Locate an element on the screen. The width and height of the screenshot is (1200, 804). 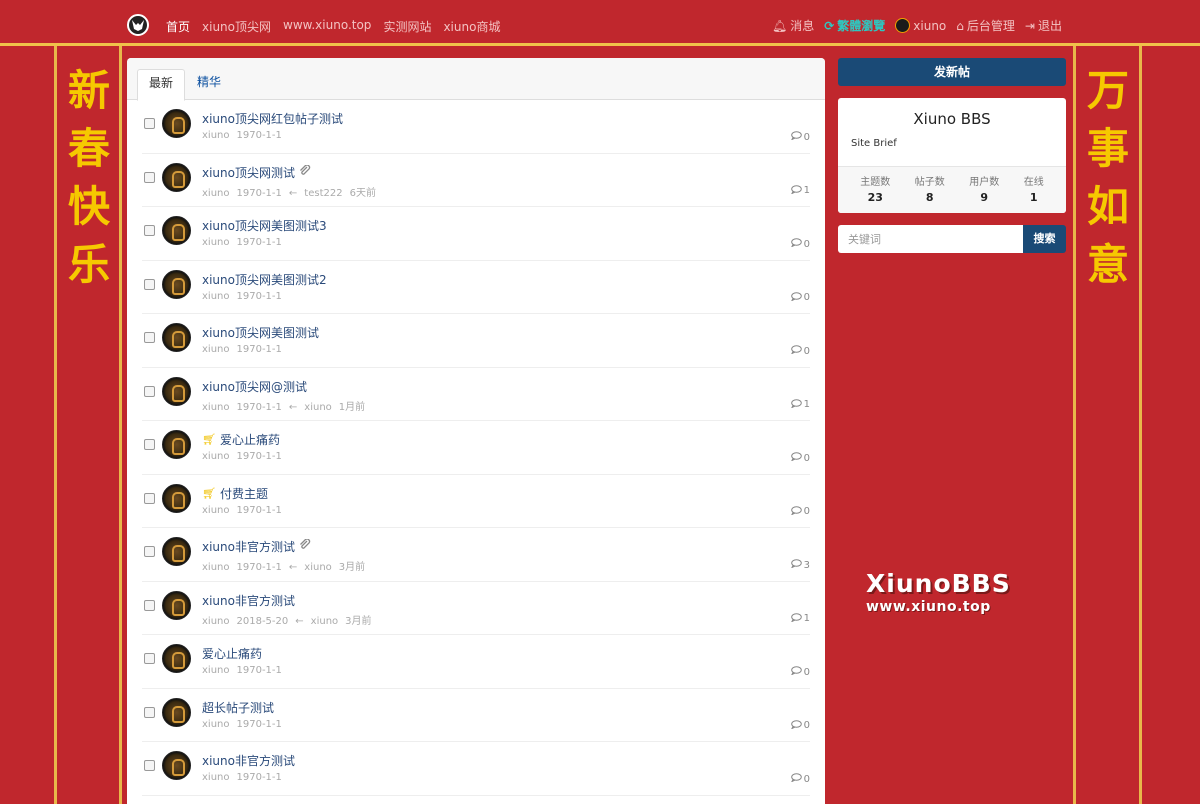
thread-subject: xiuno顶尖网美图测试2 is located at coordinates (264, 279).